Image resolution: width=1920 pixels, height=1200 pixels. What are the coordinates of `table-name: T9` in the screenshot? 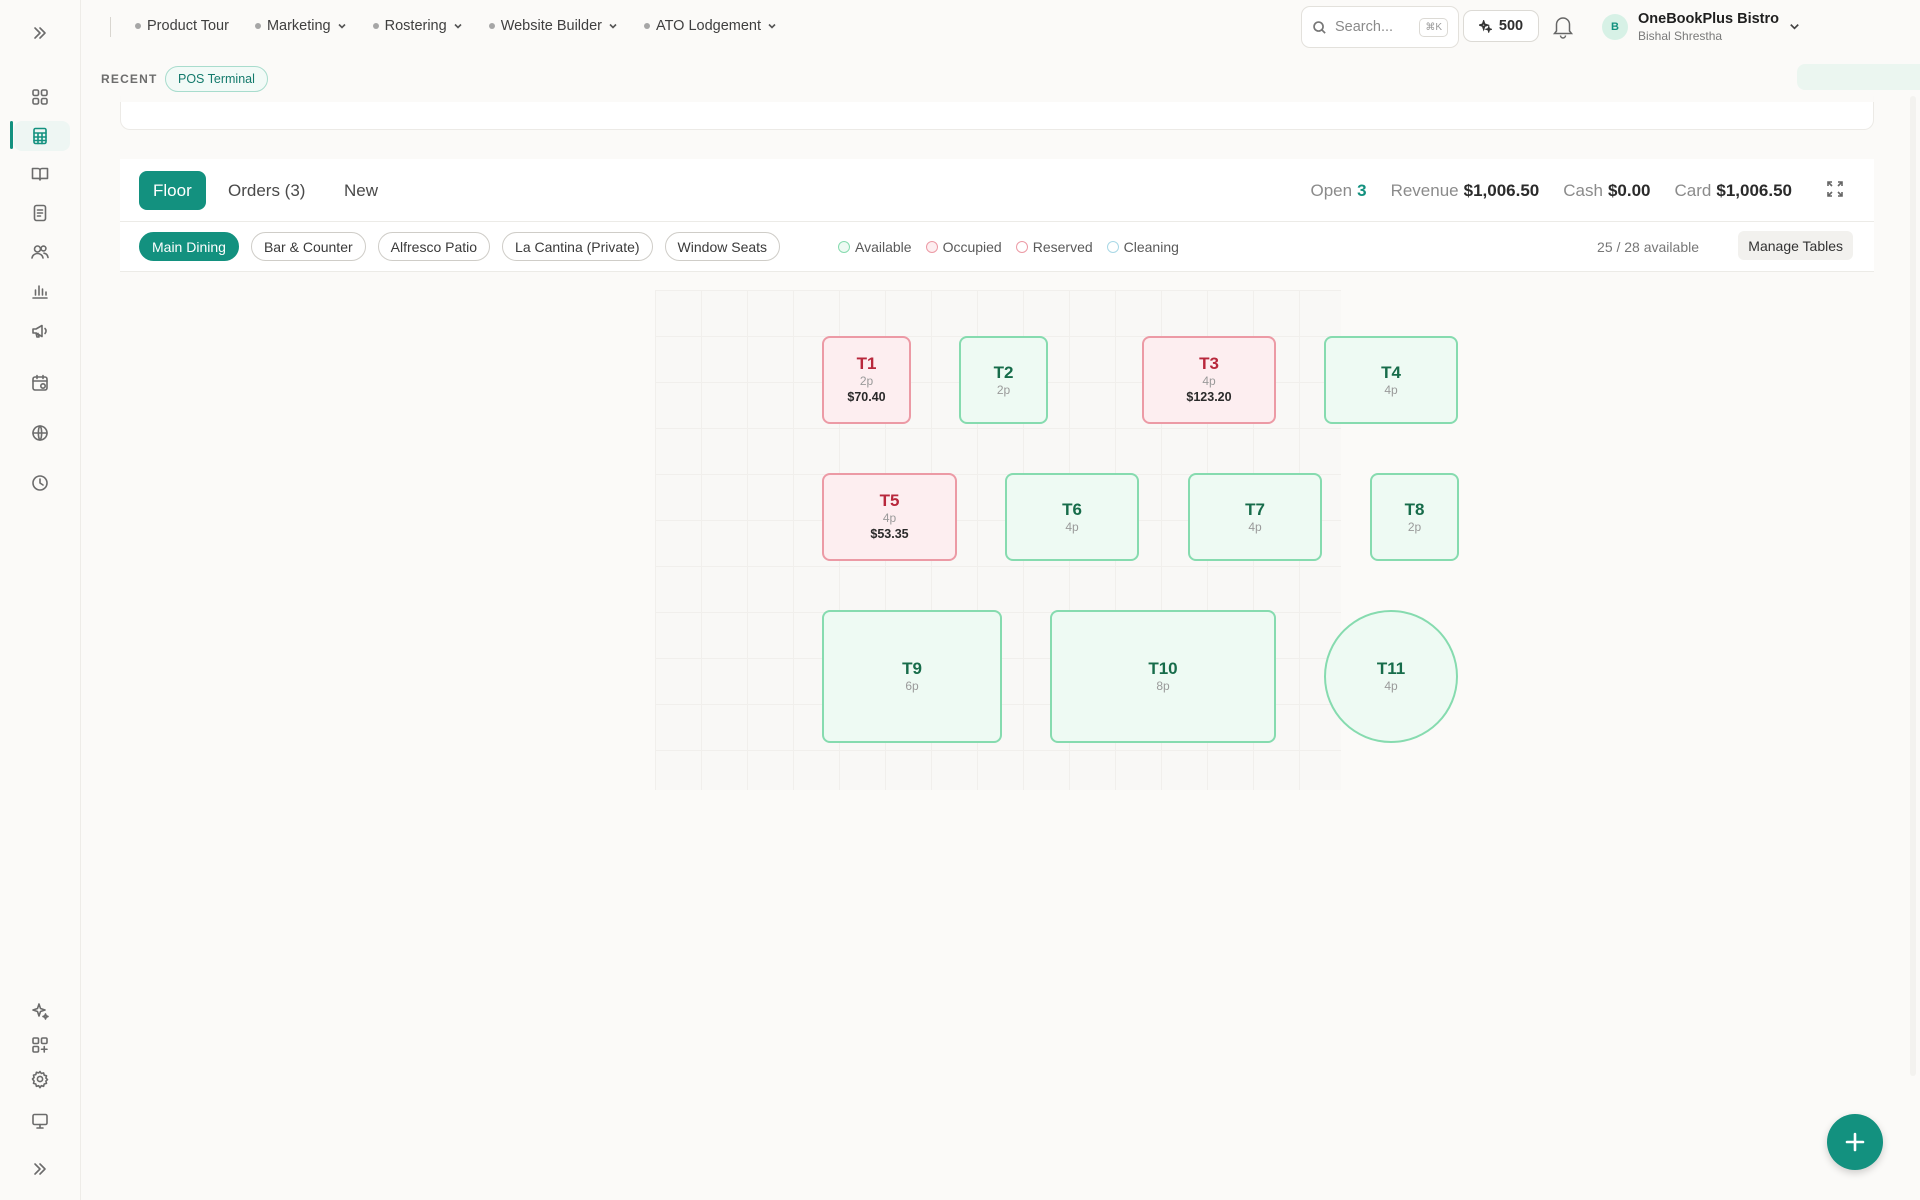 It's located at (912, 668).